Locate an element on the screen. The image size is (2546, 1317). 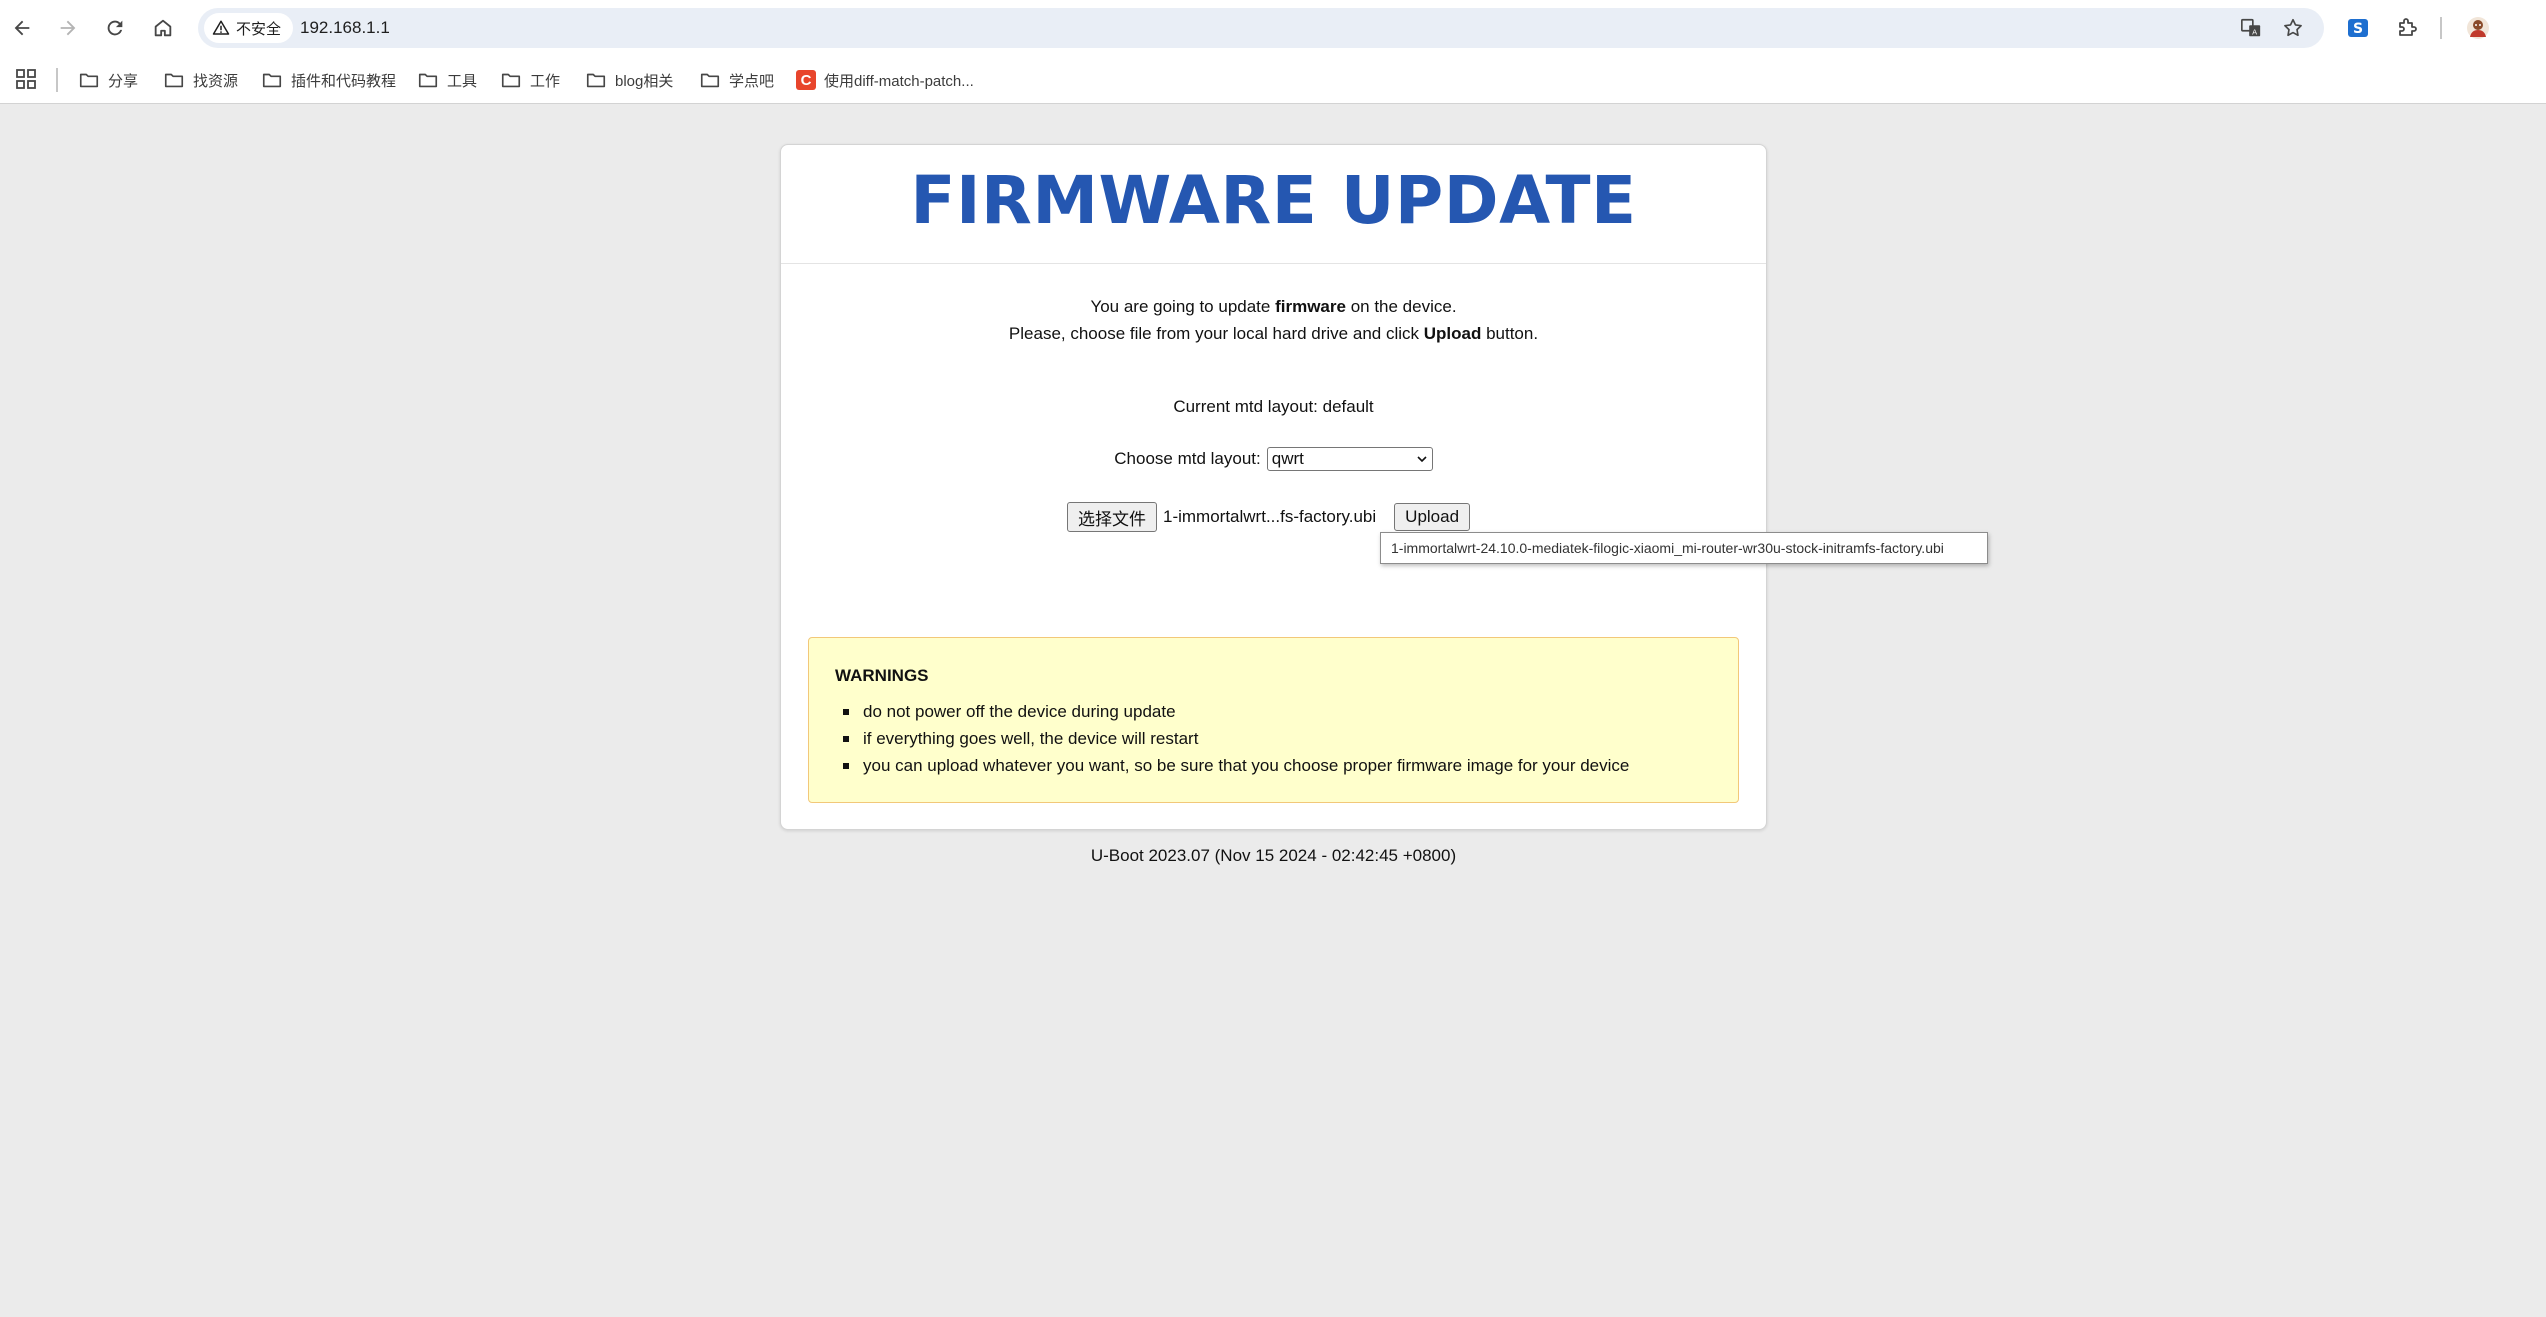
security-label: 不安全 is located at coordinates (259, 29).